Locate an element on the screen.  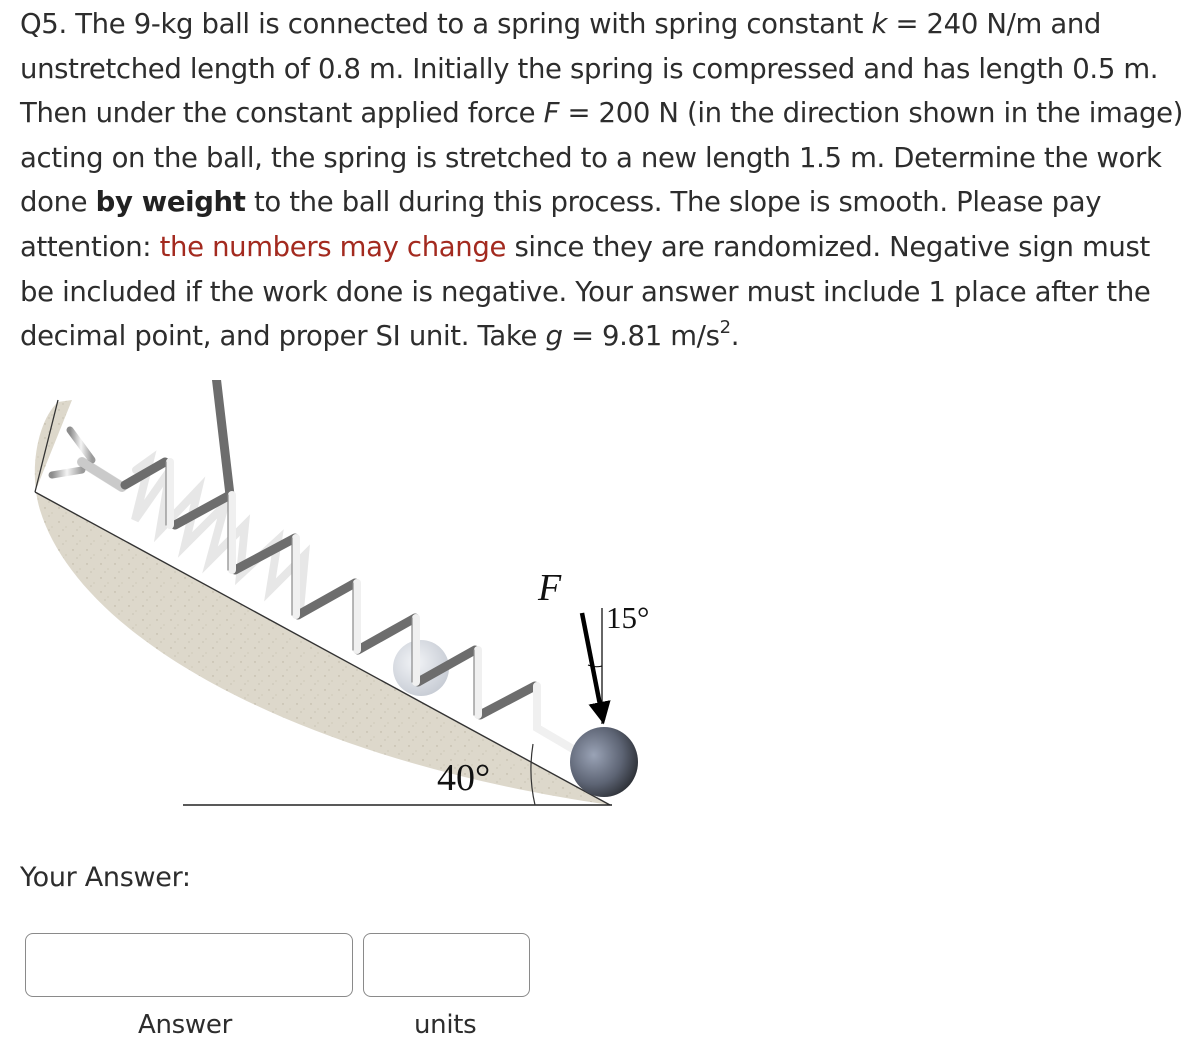
slope-angle-label: 40° is located at coordinates (463, 778).